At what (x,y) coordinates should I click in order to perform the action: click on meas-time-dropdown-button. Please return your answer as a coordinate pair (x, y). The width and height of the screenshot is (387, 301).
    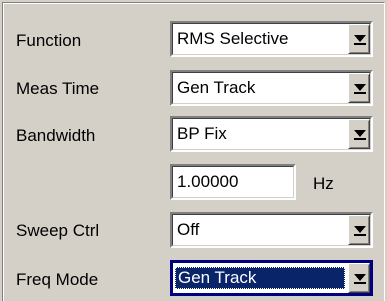
    Looking at the image, I should click on (359, 88).